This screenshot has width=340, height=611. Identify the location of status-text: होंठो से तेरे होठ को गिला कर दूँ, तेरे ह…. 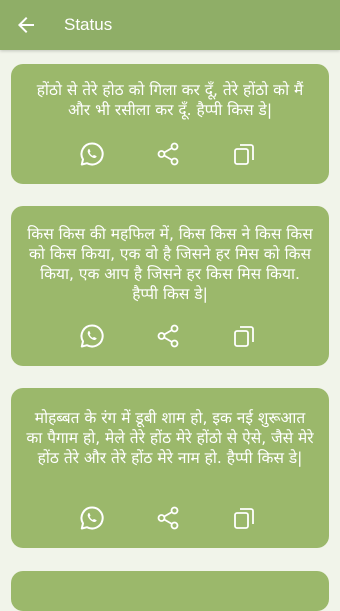
(170, 100).